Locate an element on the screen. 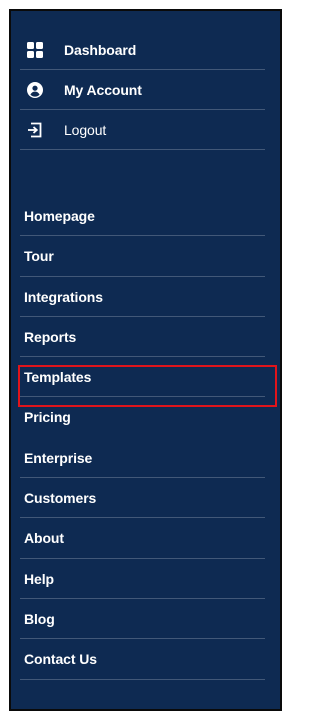 This screenshot has width=320, height=722. nav-item-help: Help is located at coordinates (142, 579).